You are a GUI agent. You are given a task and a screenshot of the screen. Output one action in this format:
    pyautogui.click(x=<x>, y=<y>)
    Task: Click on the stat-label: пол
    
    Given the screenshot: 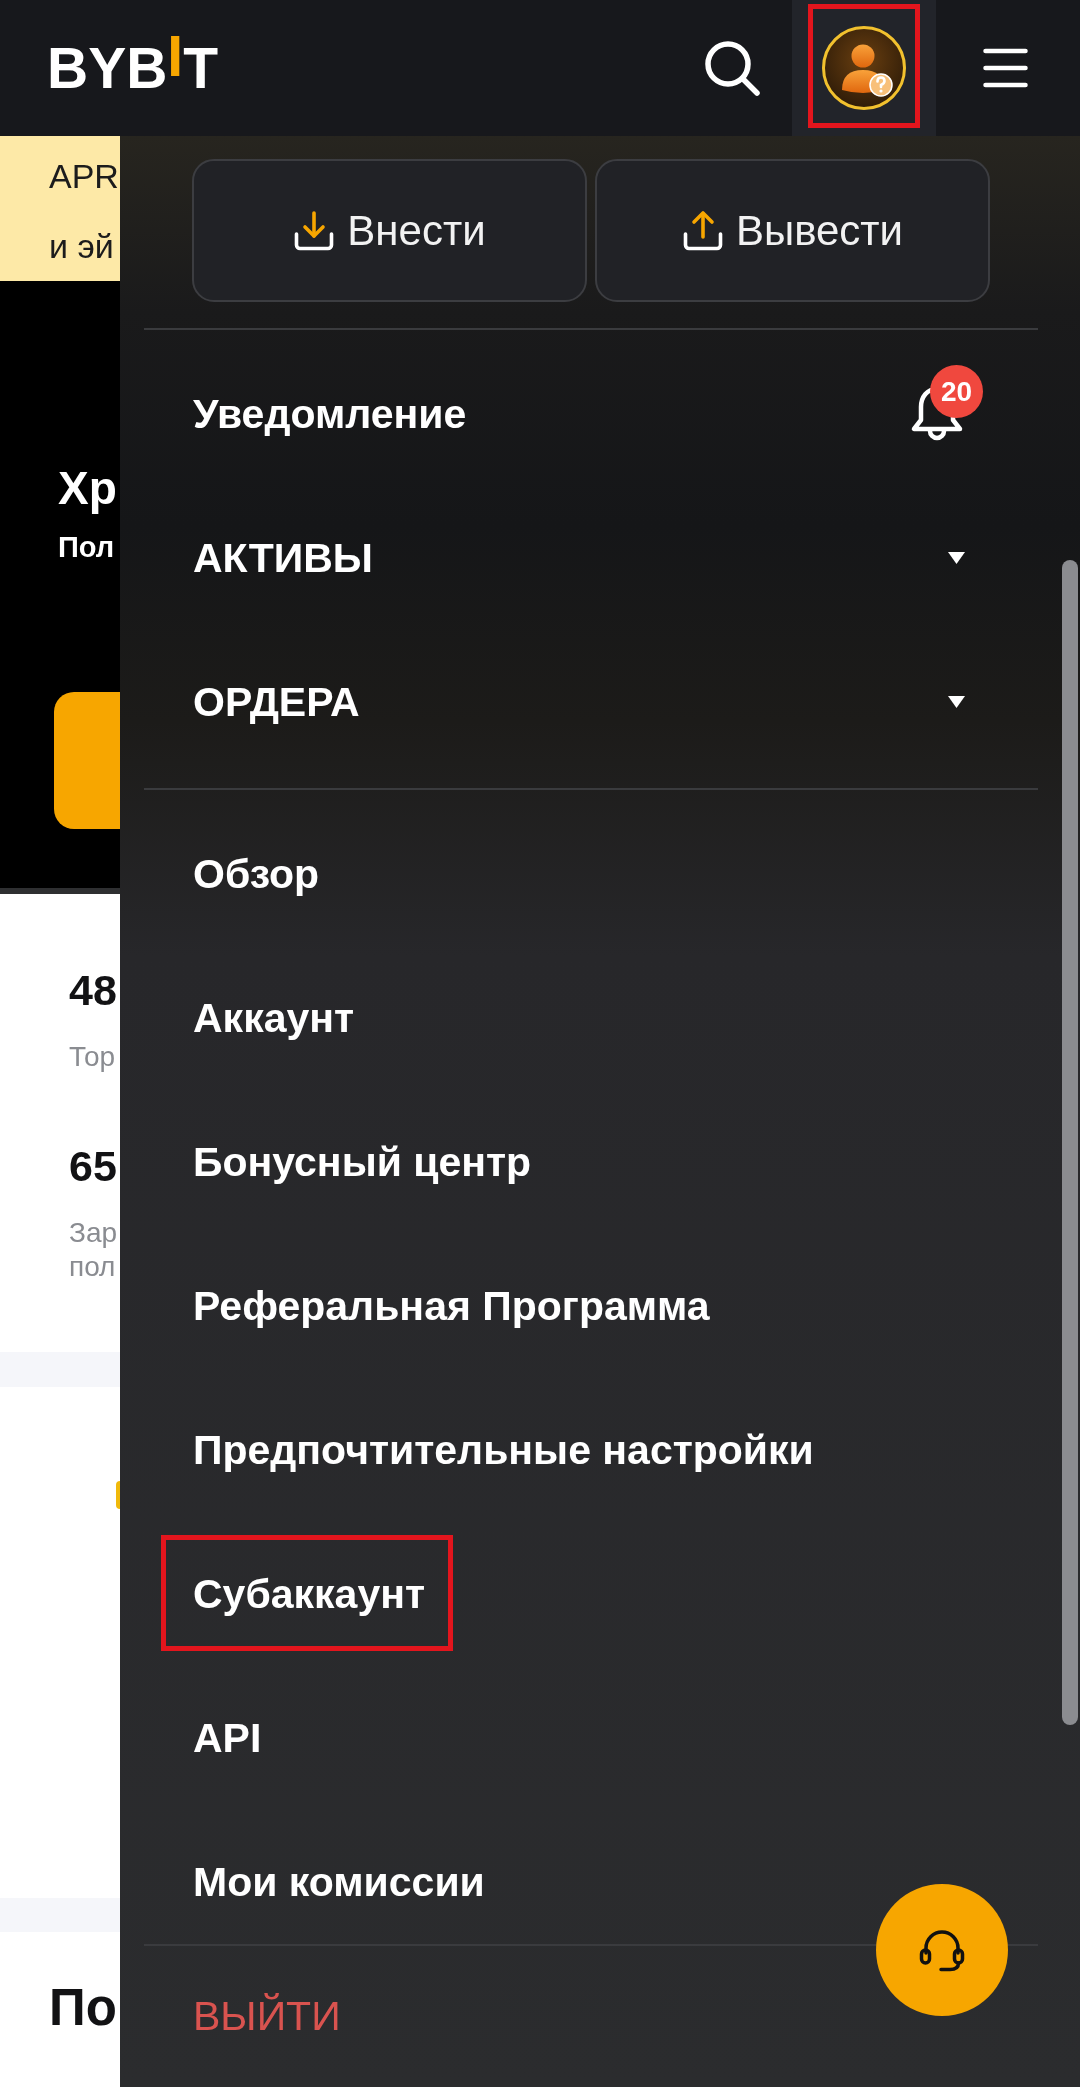 What is the action you would take?
    pyautogui.click(x=92, y=1267)
    